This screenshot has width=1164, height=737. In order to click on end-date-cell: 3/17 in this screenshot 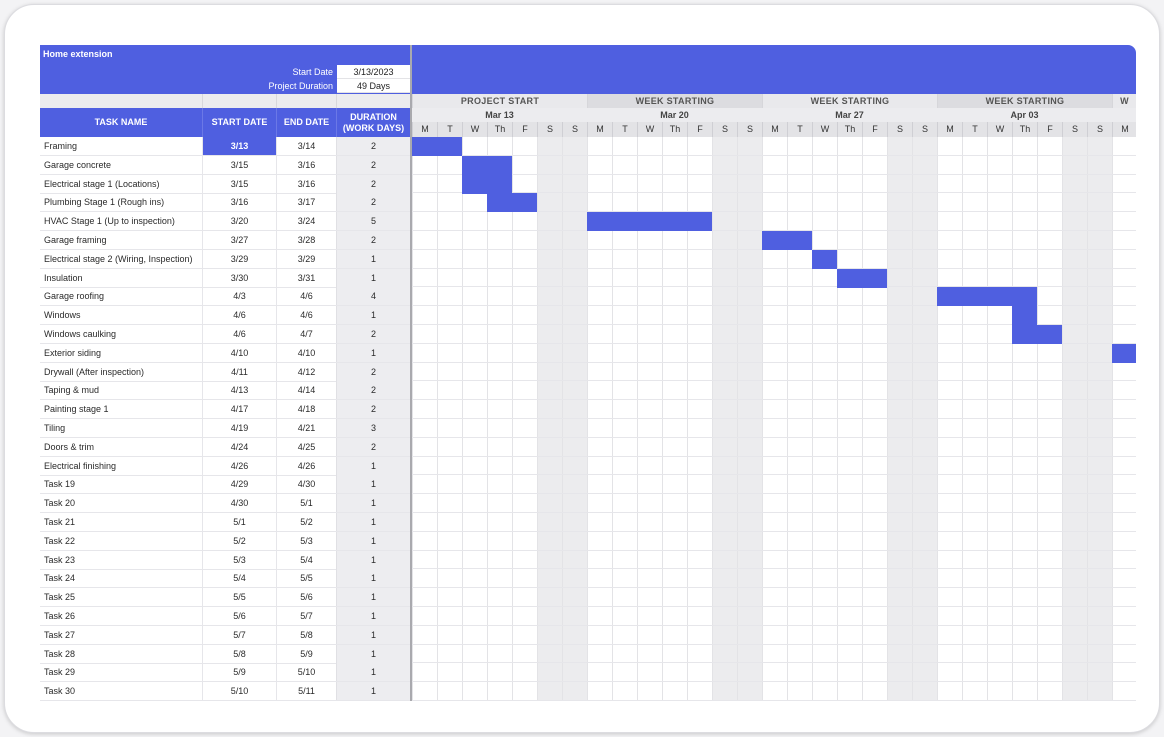, I will do `click(306, 202)`.